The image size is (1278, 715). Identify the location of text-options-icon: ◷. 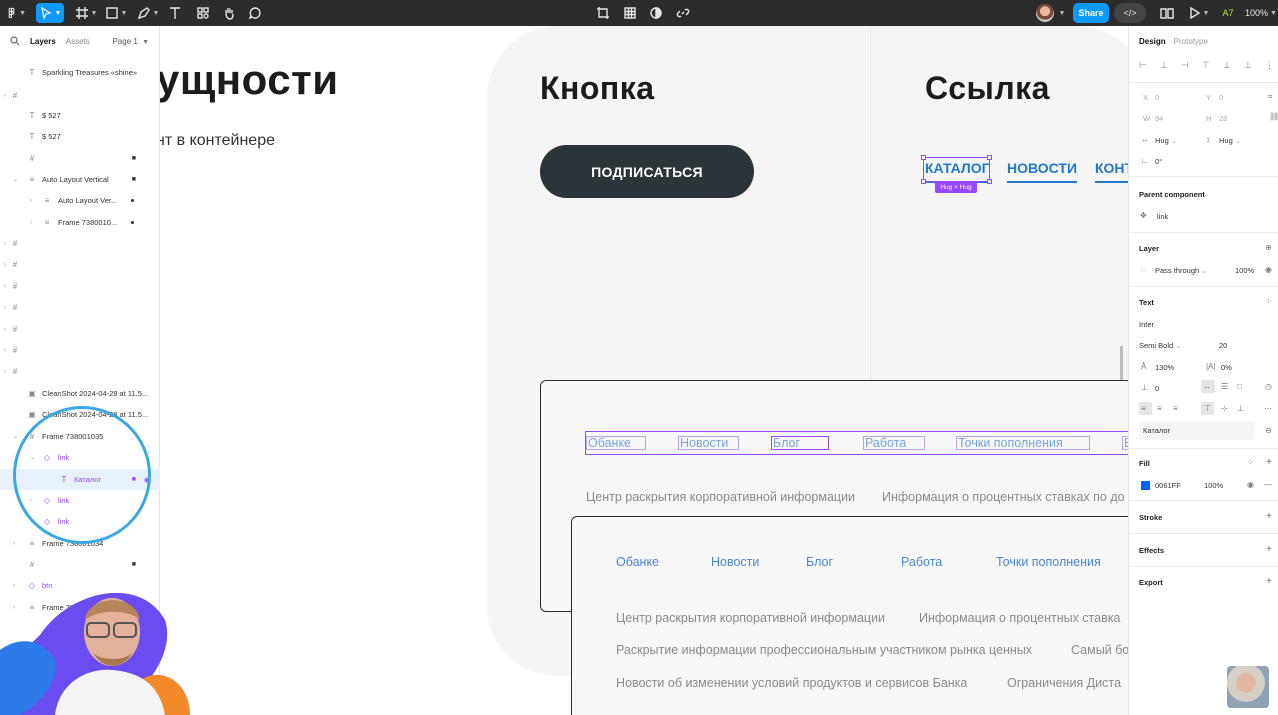
(1268, 386).